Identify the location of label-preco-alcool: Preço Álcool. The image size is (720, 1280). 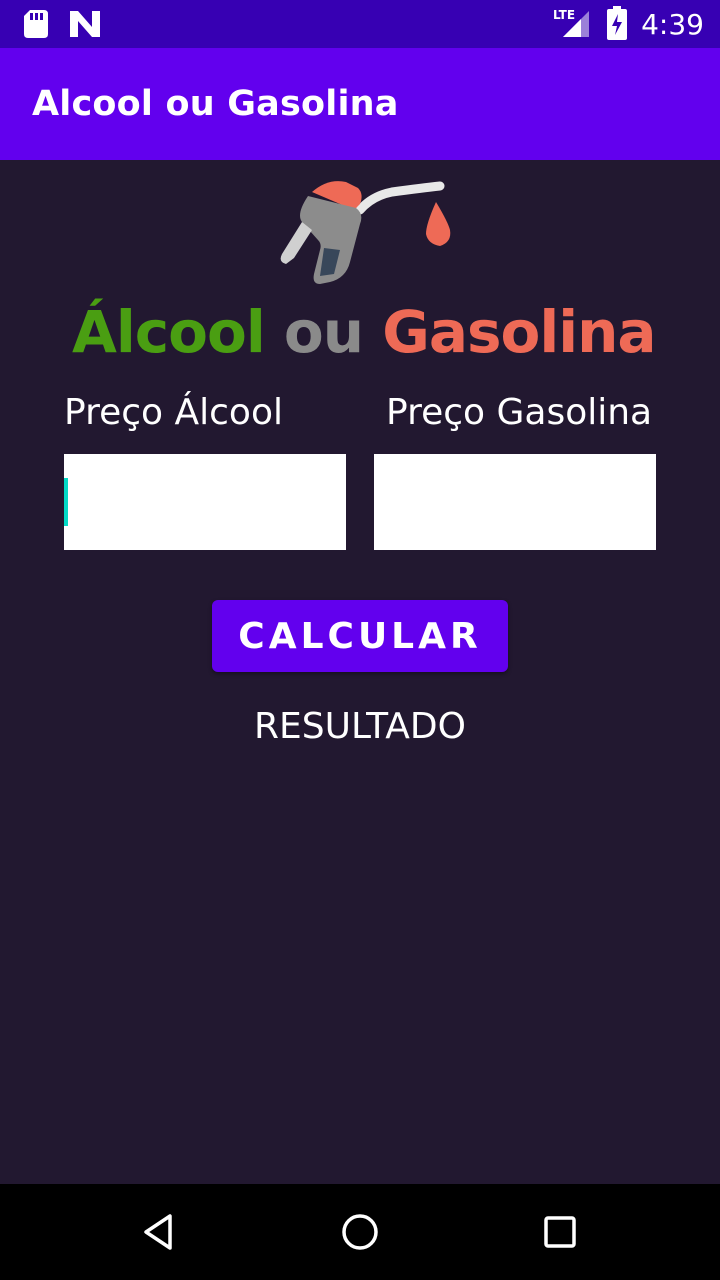
(173, 412).